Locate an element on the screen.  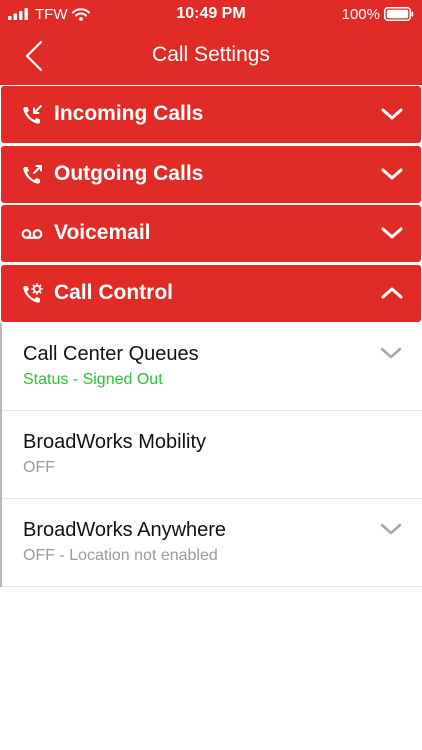
item-title: BroadWorks Anywhere is located at coordinates (125, 530).